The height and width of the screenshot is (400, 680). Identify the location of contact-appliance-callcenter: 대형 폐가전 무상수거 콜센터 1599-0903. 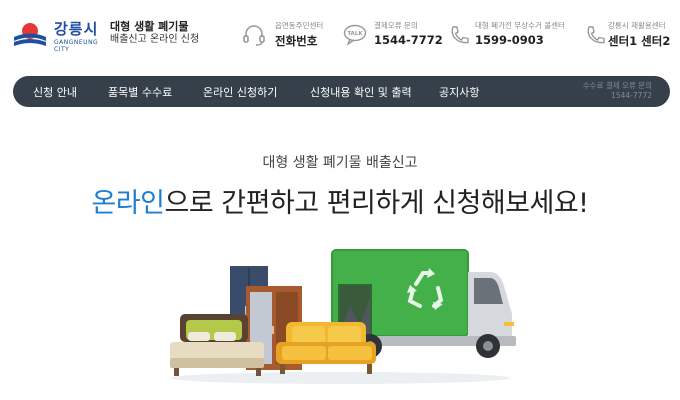
(508, 35).